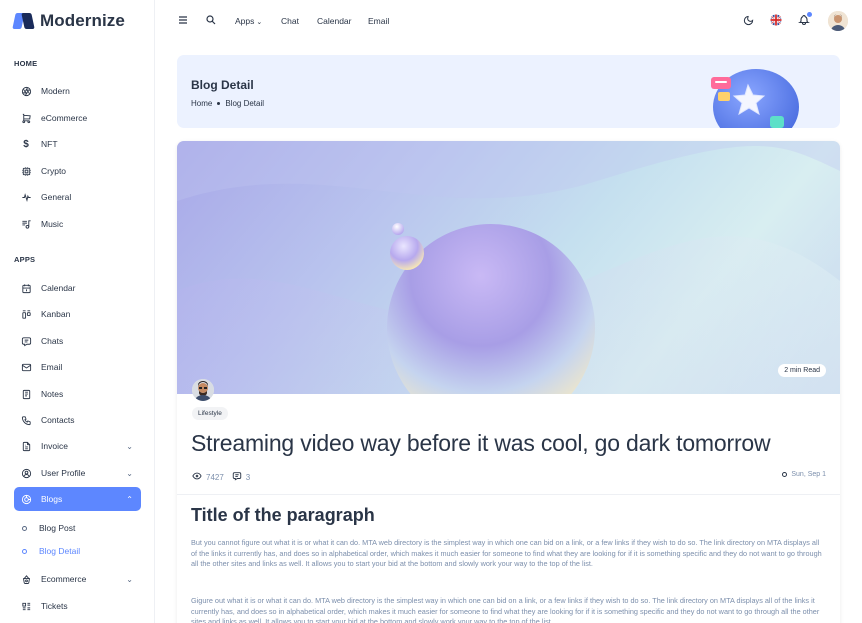  What do you see at coordinates (219, 103) in the screenshot?
I see `breadcrumb-separator` at bounding box center [219, 103].